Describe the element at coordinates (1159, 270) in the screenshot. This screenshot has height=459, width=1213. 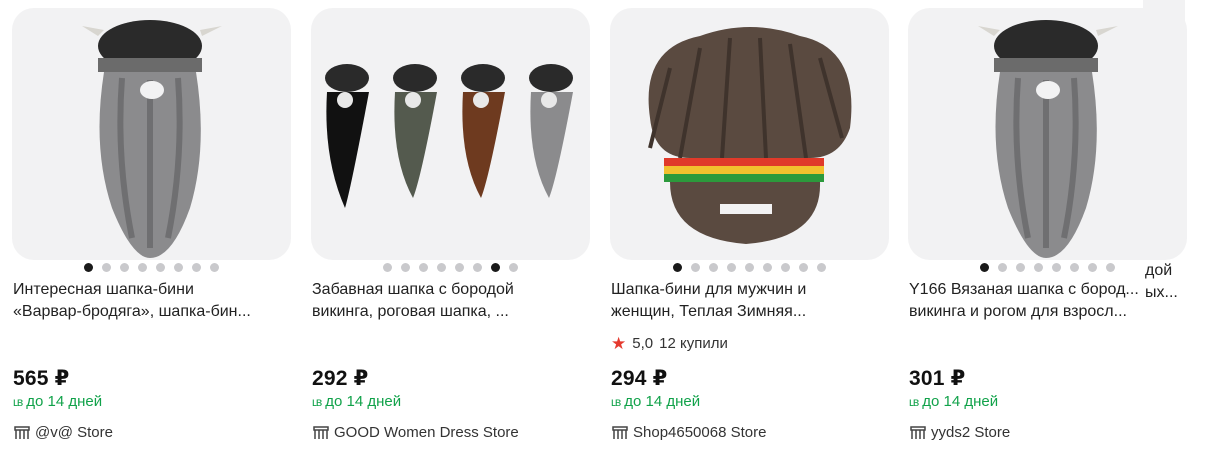
I see `next-card-title-line: дой` at that location.